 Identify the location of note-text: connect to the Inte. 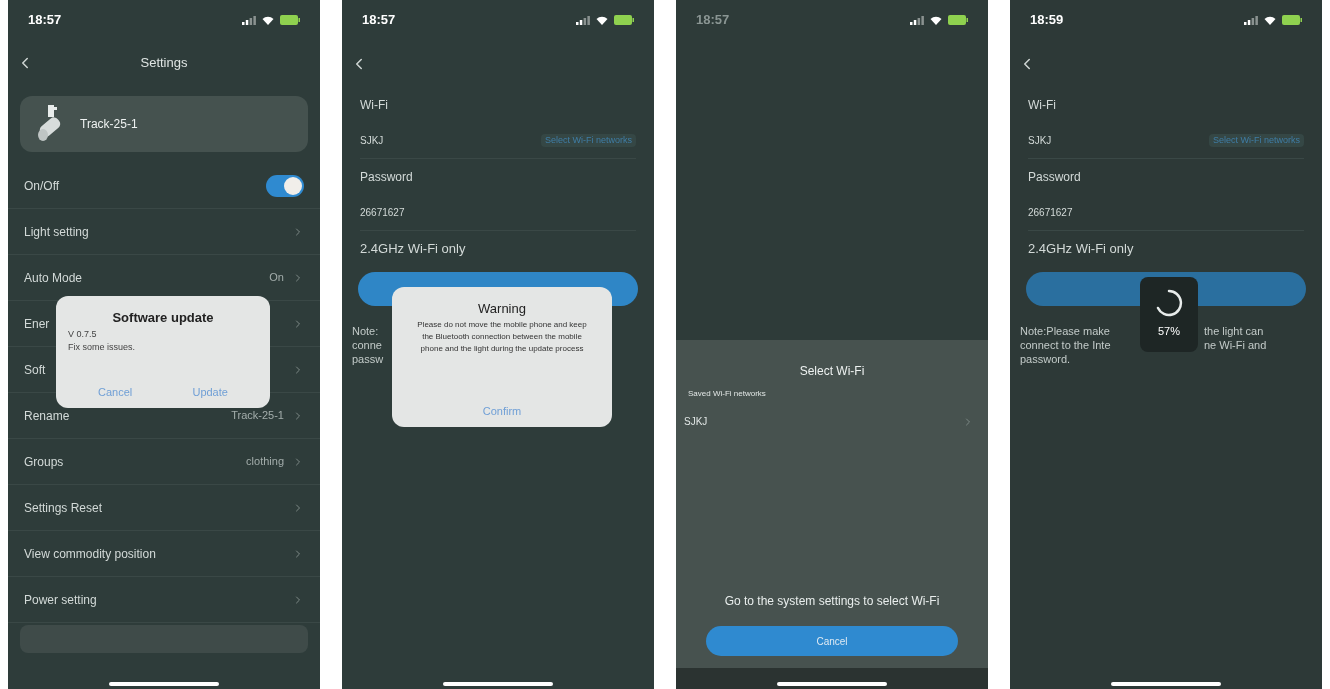
(1065, 345).